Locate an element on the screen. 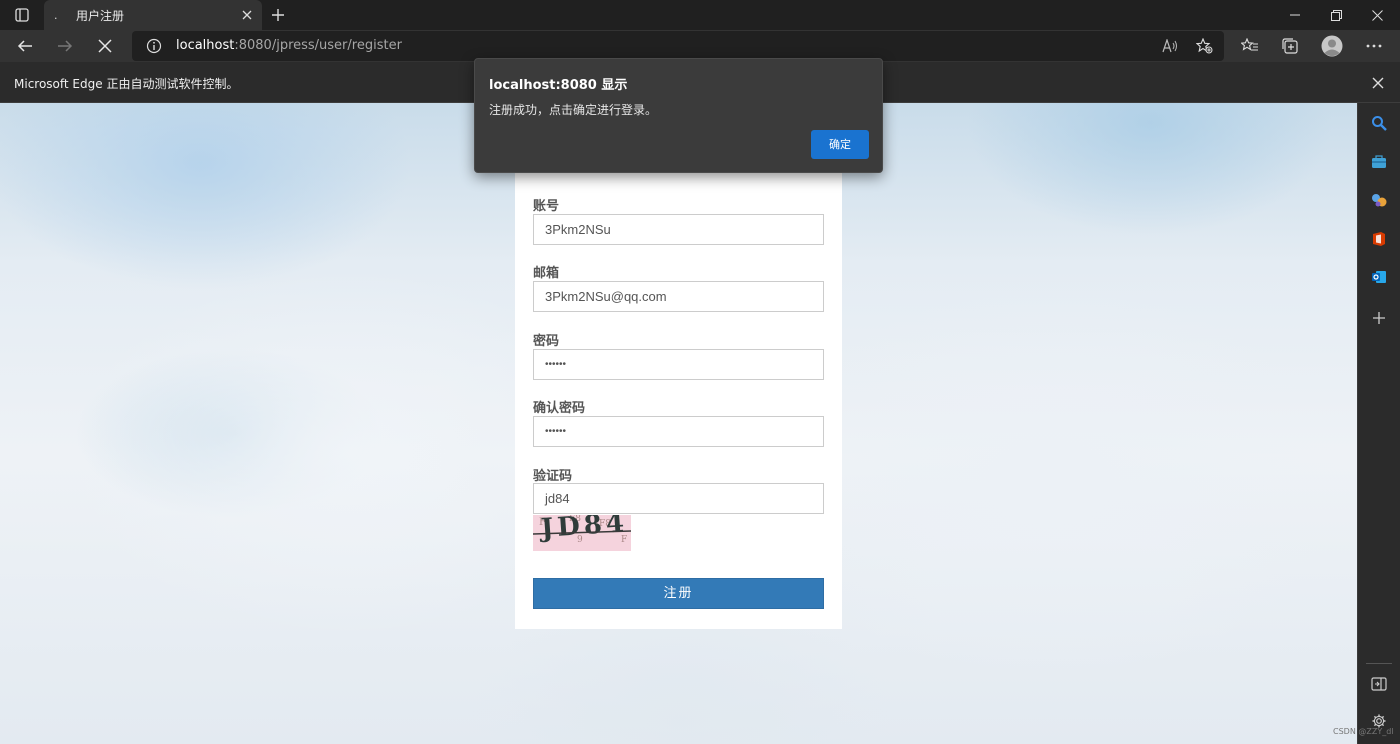  url-path: :8080/jpress/user/register is located at coordinates (318, 45).